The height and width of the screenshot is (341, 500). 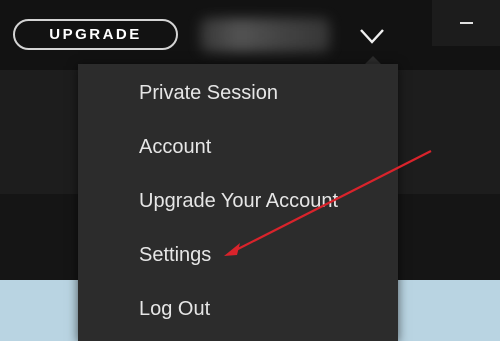 I want to click on background-panel-left, so click(x=39, y=310).